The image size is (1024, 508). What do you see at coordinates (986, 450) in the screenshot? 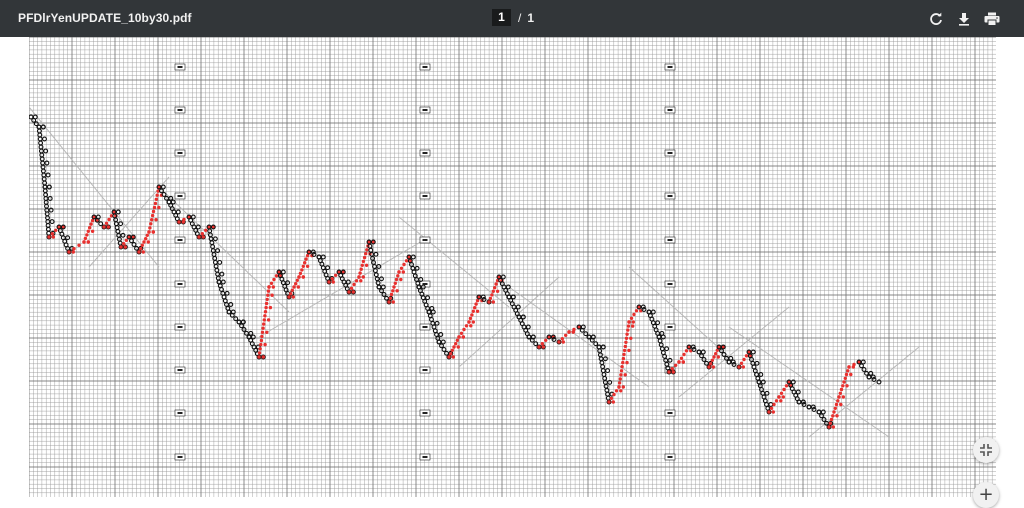
I see `fit-to-page-button` at bounding box center [986, 450].